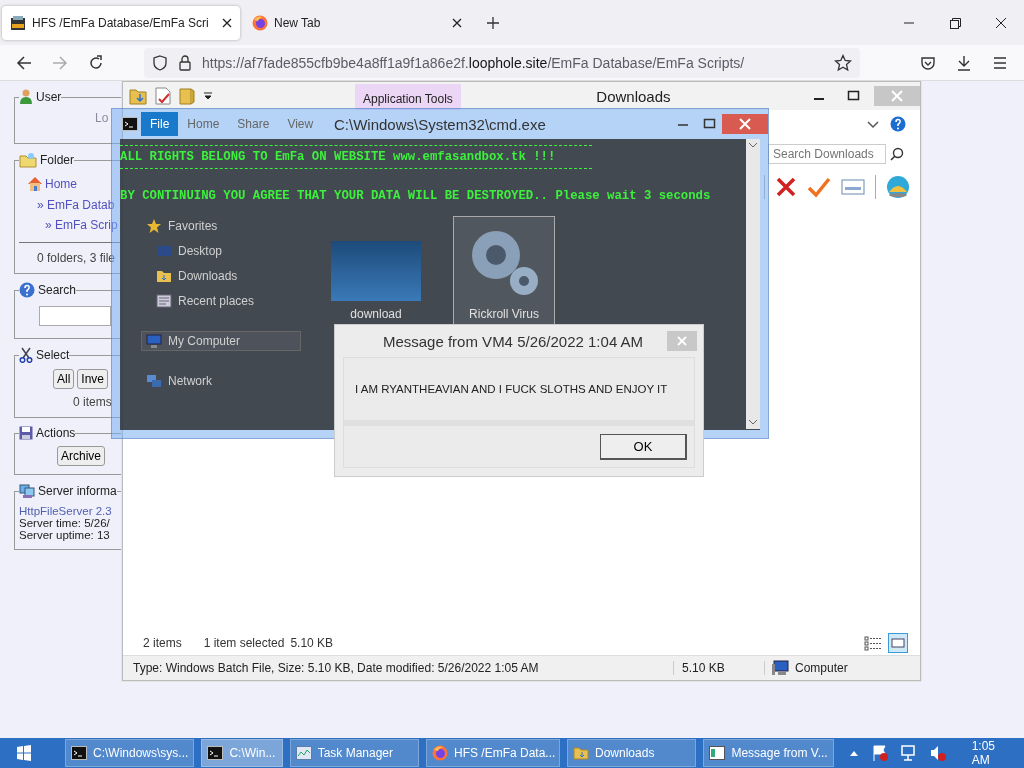 The width and height of the screenshot is (1024, 768). Describe the element at coordinates (160, 62) in the screenshot. I see `shield-icon` at that location.